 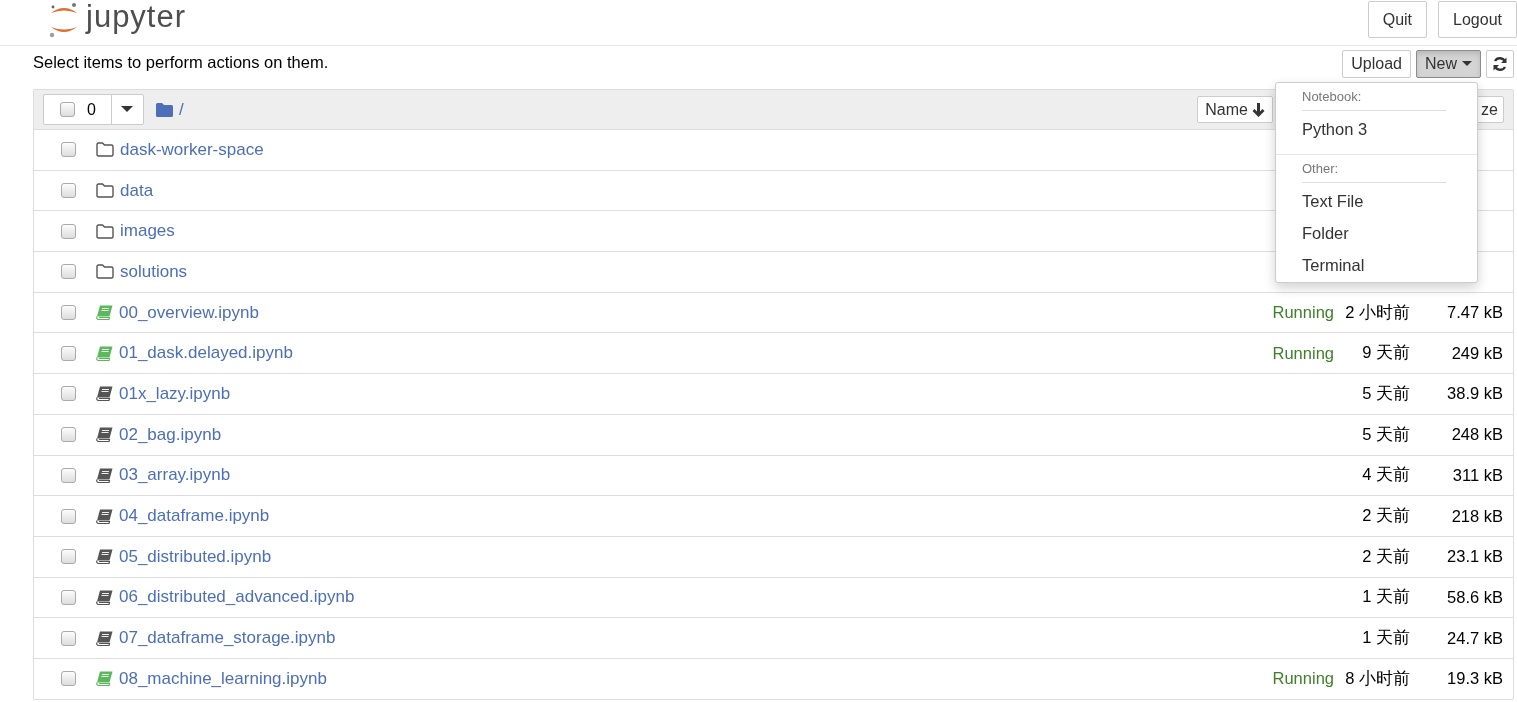 I want to click on file-link: 07_dataframe_storage.ipynb, so click(x=227, y=638).